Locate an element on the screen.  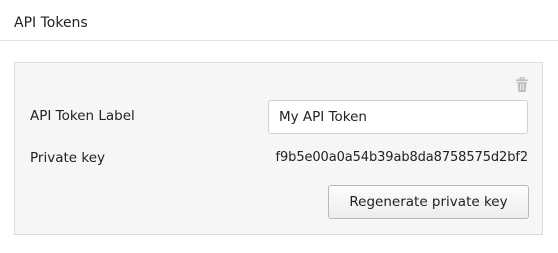
private-key-value: f9b5e00a0a54b39ab8da8758575d2bf2 is located at coordinates (402, 157).